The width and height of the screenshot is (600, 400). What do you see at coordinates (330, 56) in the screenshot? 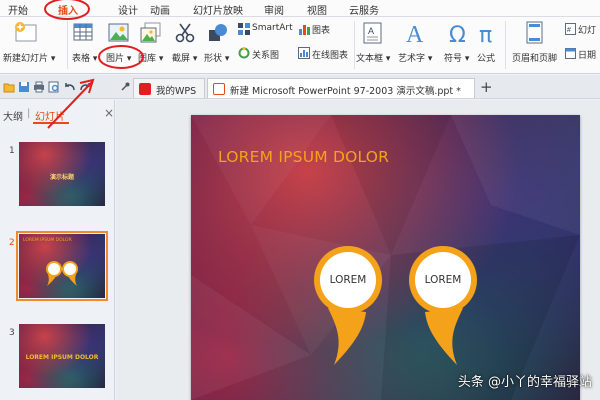
I see `online-chart-label: 在线图表` at bounding box center [330, 56].